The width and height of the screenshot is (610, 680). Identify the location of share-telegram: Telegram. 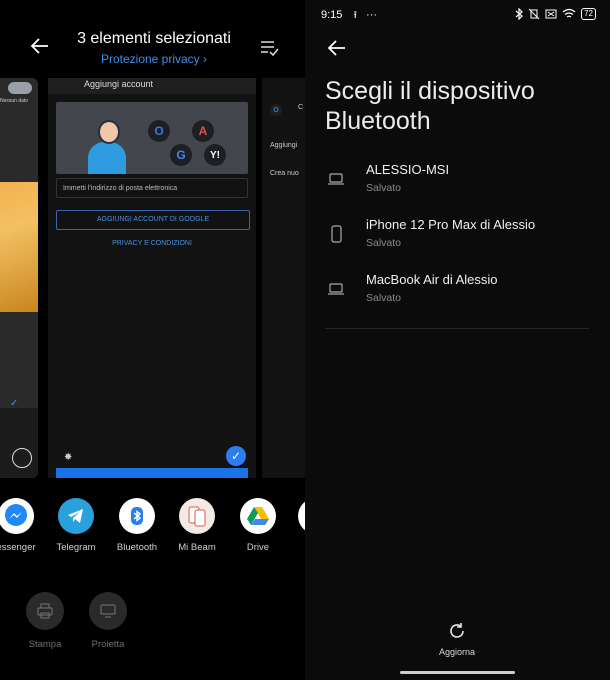
(76, 525).